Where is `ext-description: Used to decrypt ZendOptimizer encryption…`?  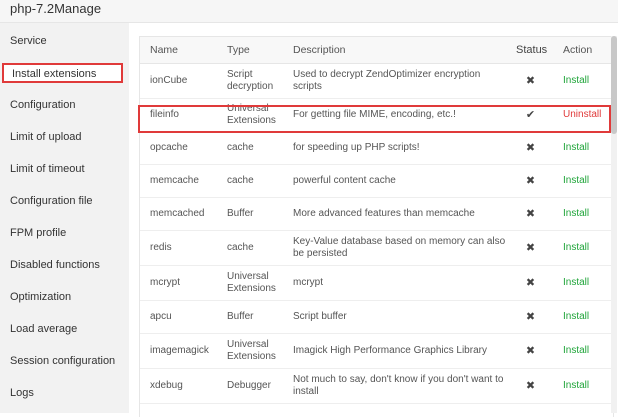 ext-description: Used to decrypt ZendOptimizer encryption… is located at coordinates (395, 81).